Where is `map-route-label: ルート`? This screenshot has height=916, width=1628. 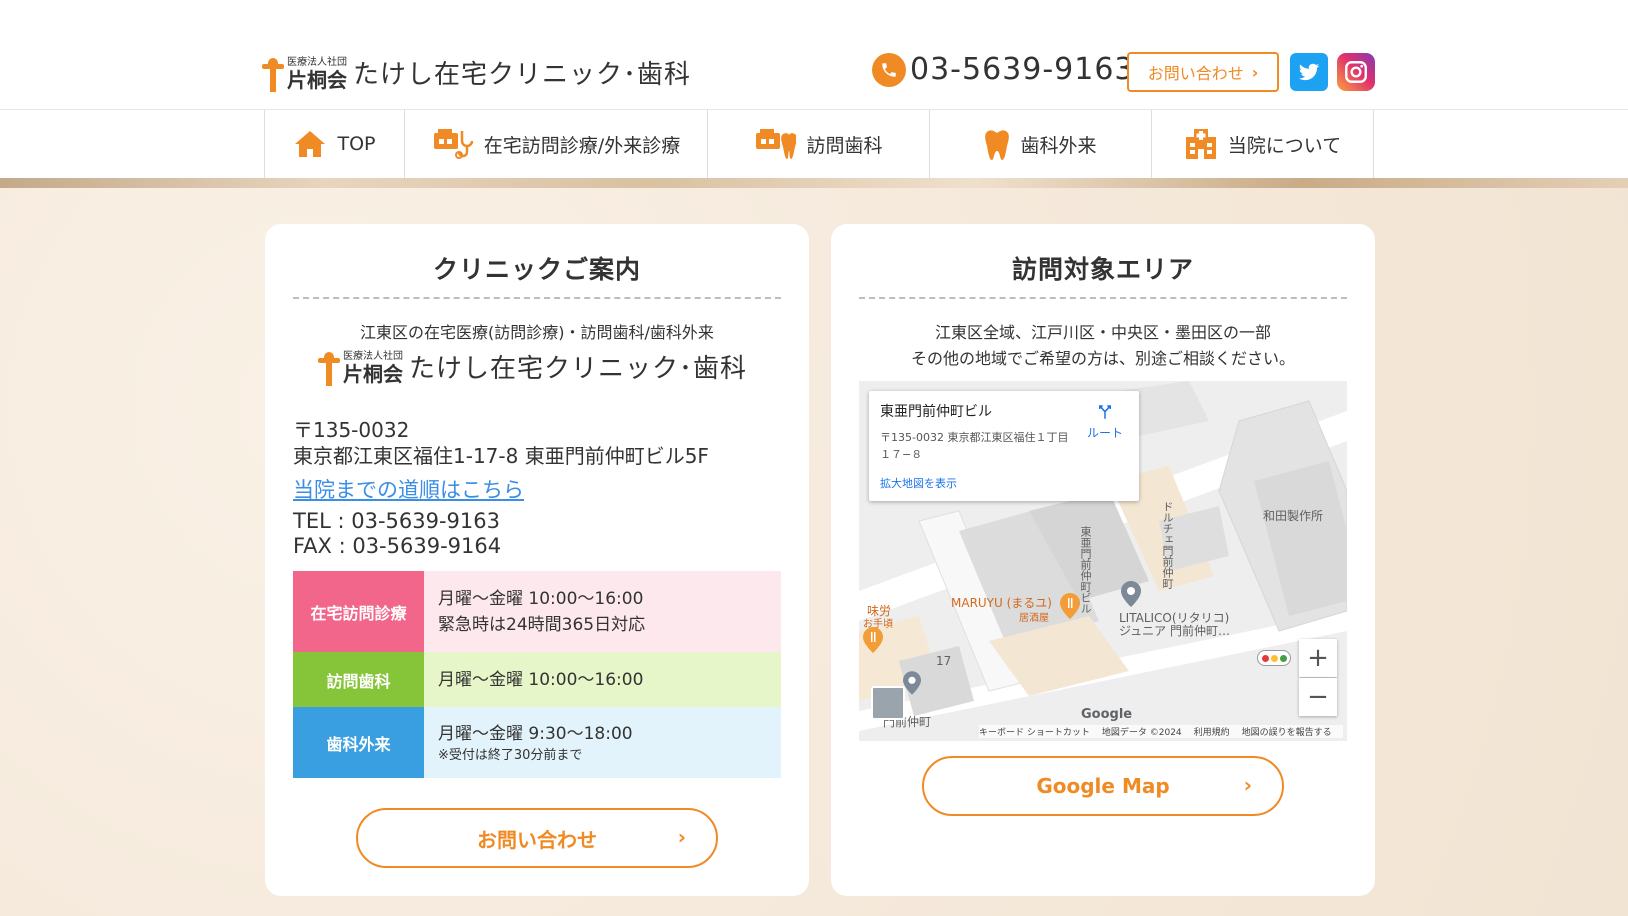 map-route-label: ルート is located at coordinates (1104, 433).